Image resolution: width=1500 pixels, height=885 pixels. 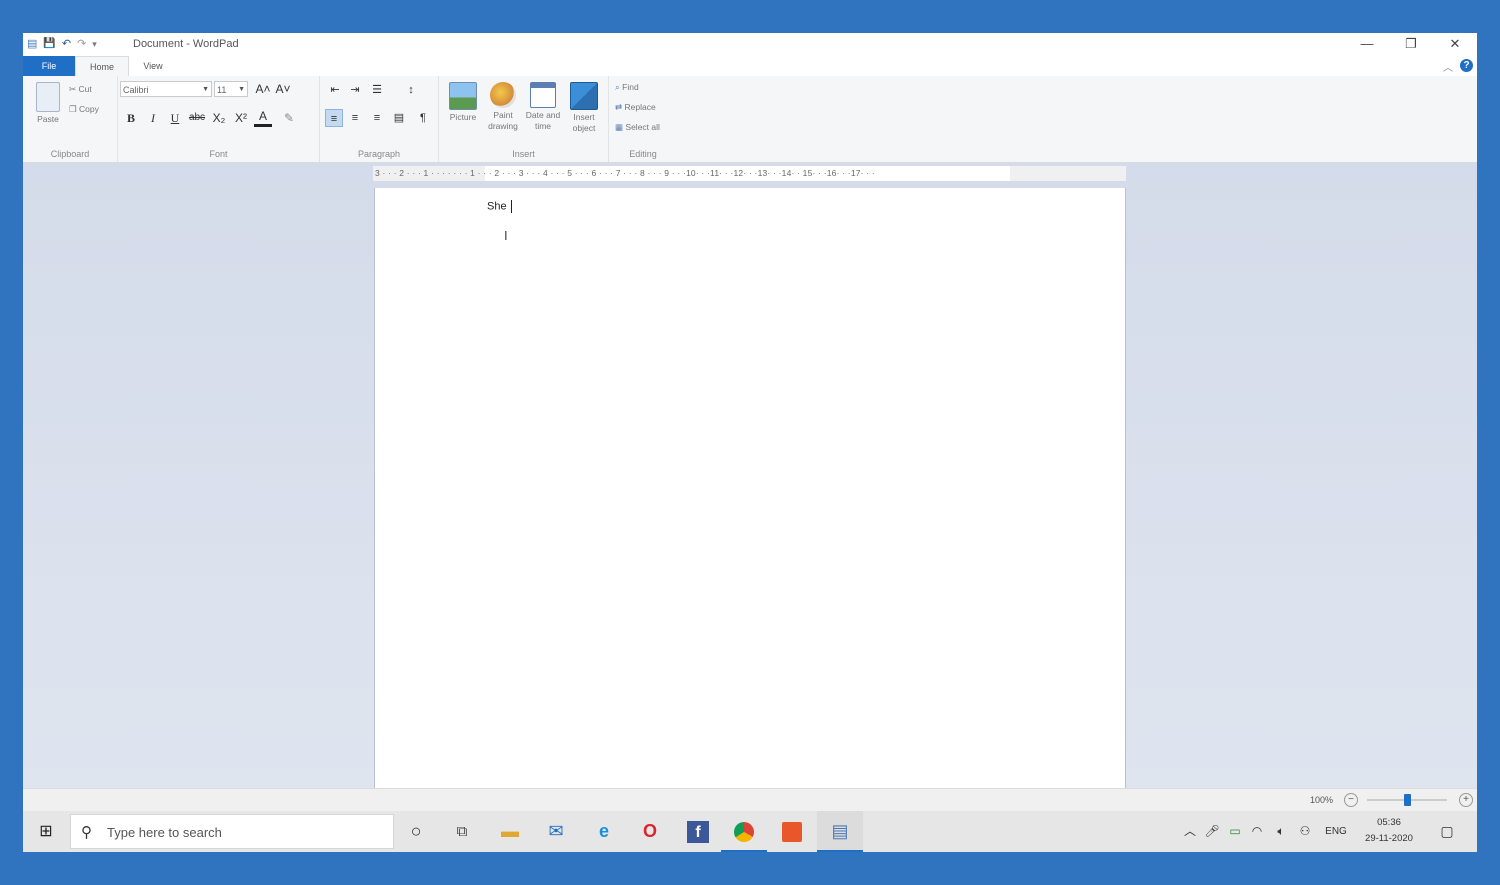 I want to click on zoom-slider-thumb, so click(x=1407, y=800).